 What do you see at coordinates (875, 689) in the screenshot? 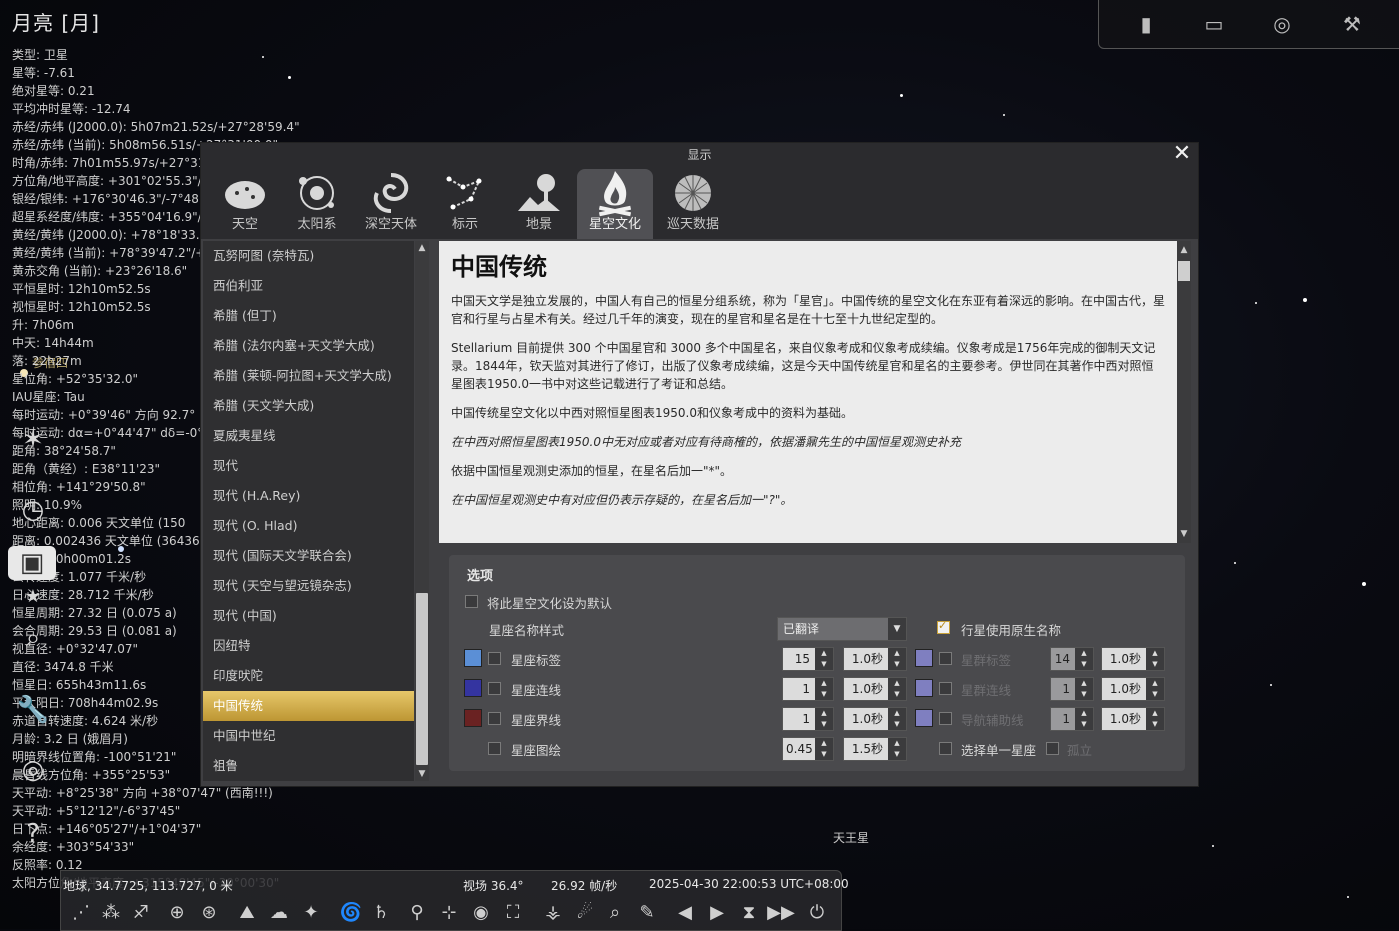
I see `constellation-lines-fade: 1.0秒 ▲ ▼` at bounding box center [875, 689].